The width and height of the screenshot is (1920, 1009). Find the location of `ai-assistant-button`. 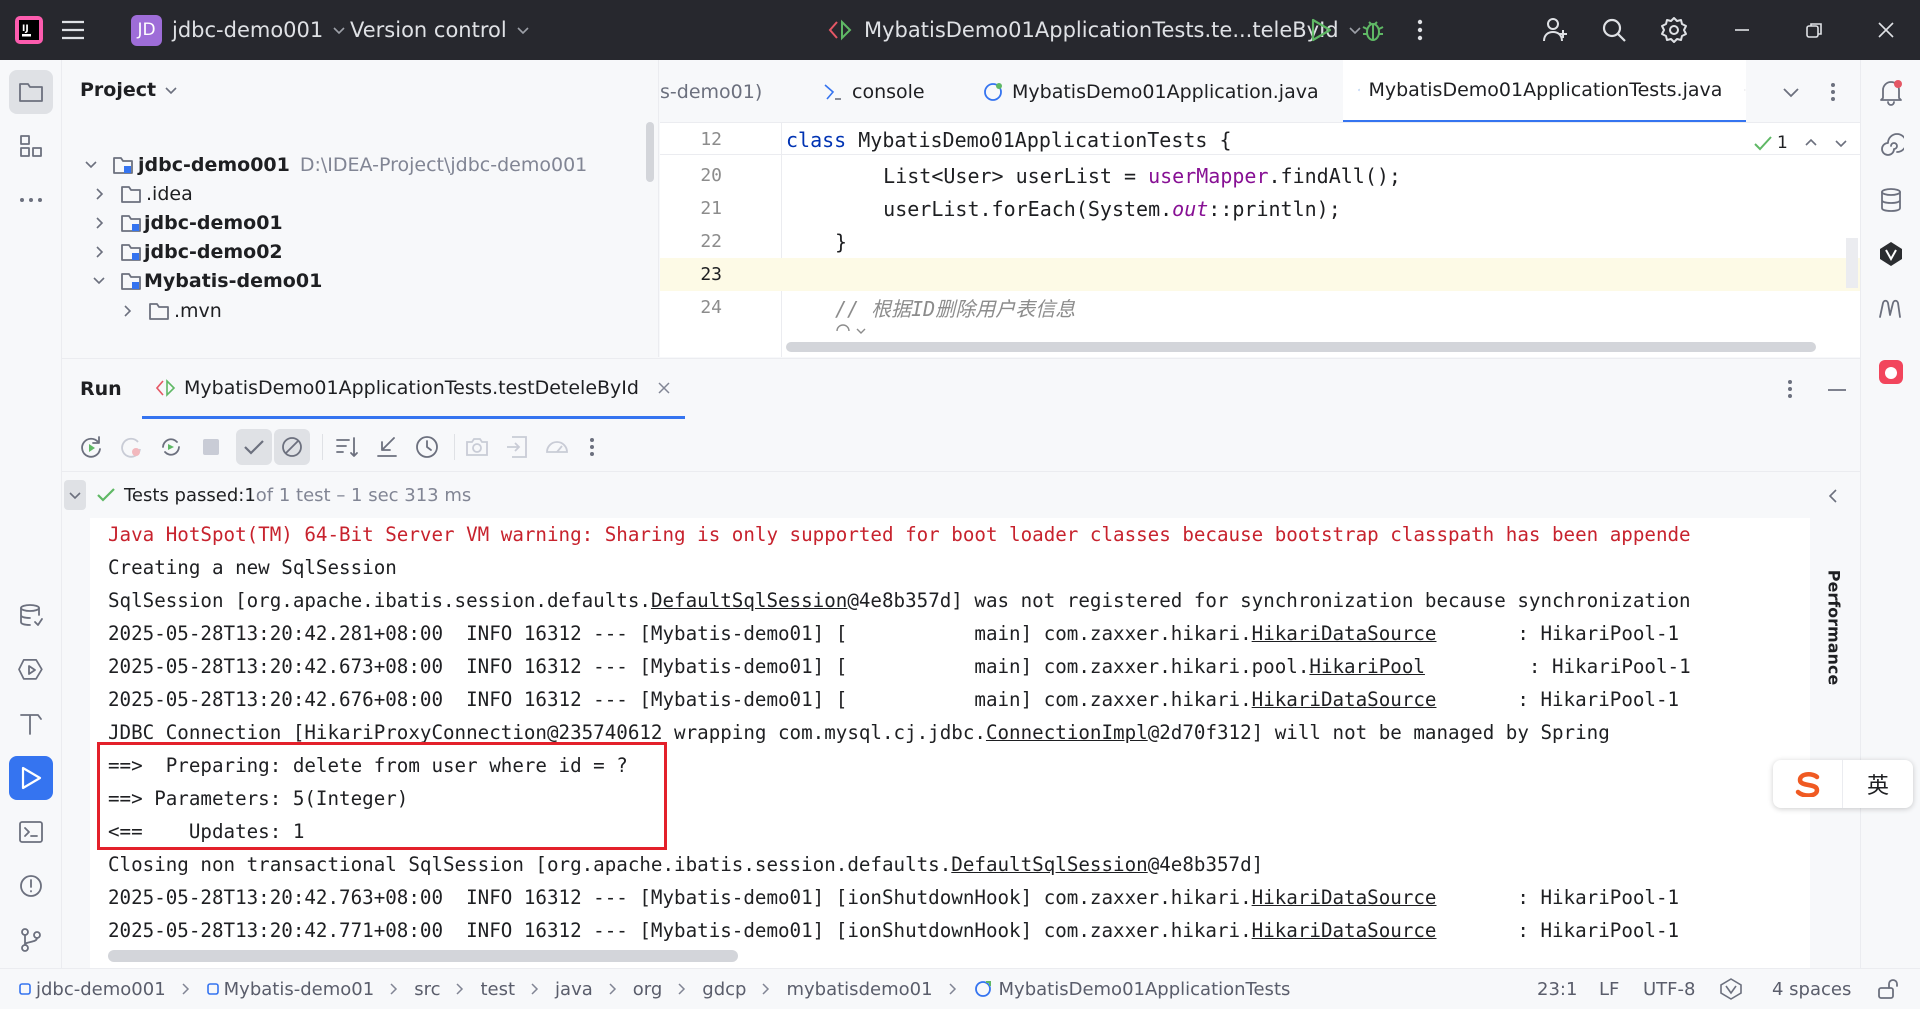

ai-assistant-button is located at coordinates (1891, 146).